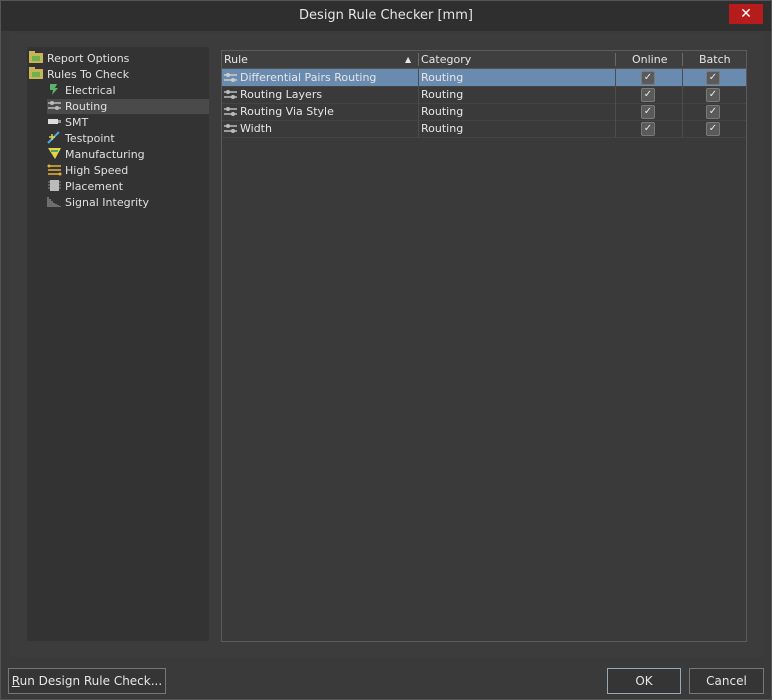  What do you see at coordinates (54, 153) in the screenshot?
I see `manufacturing-icon` at bounding box center [54, 153].